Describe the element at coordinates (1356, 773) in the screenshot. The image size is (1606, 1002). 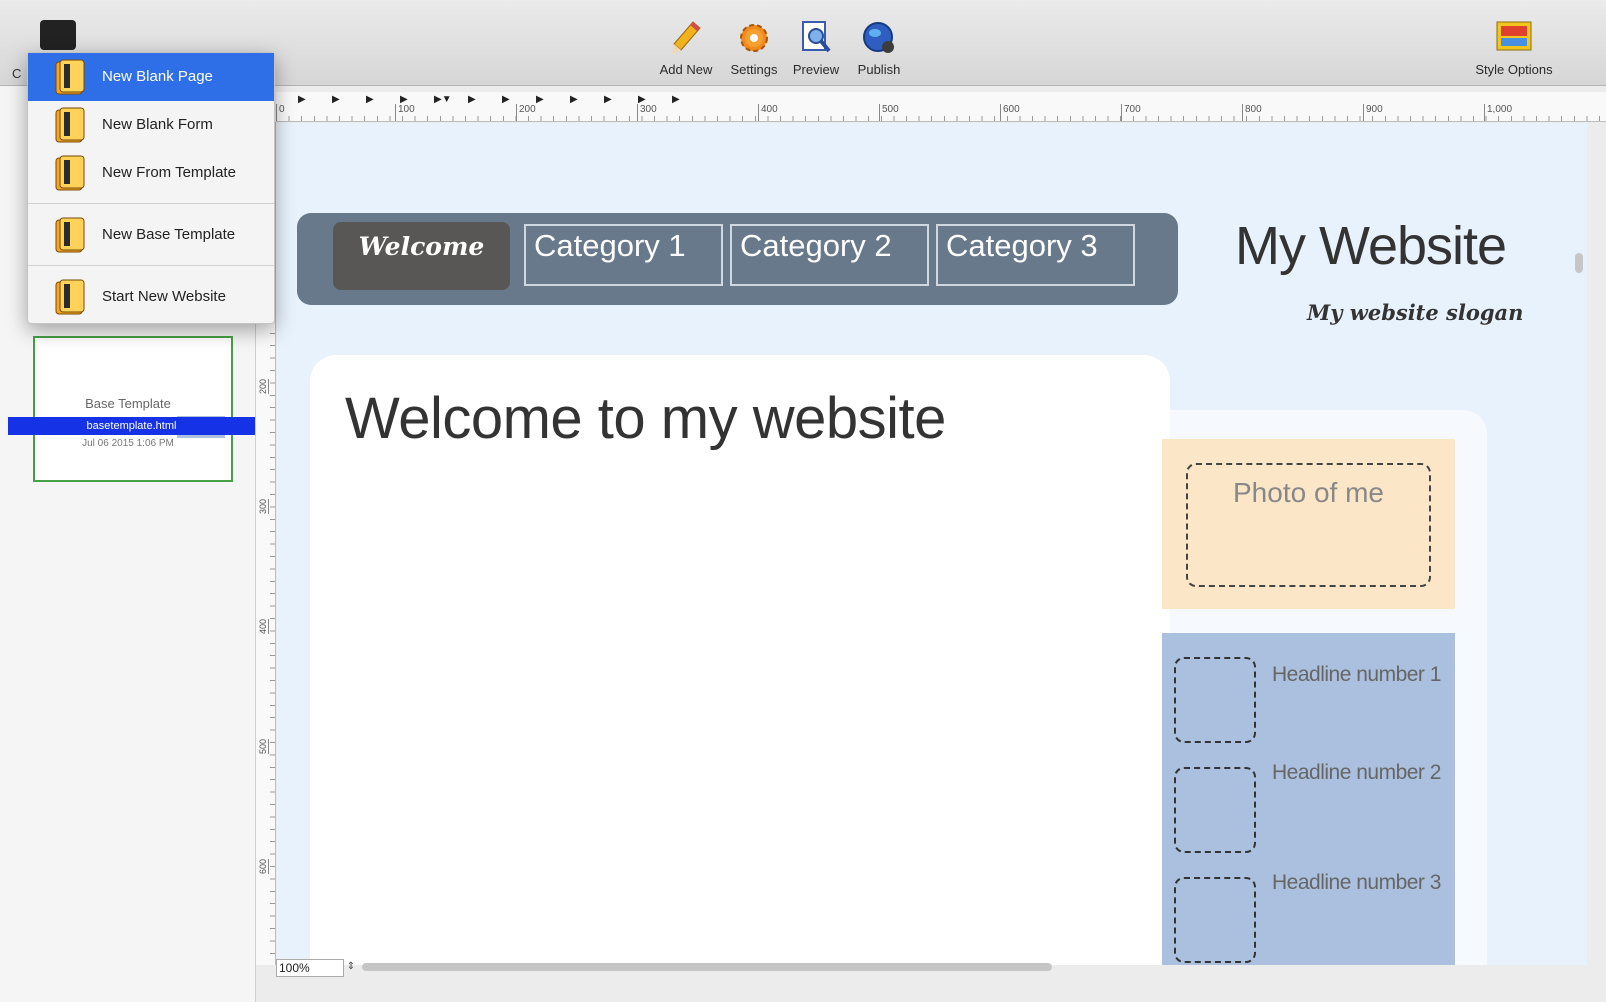
I see `headline-text: Headline number 2` at that location.